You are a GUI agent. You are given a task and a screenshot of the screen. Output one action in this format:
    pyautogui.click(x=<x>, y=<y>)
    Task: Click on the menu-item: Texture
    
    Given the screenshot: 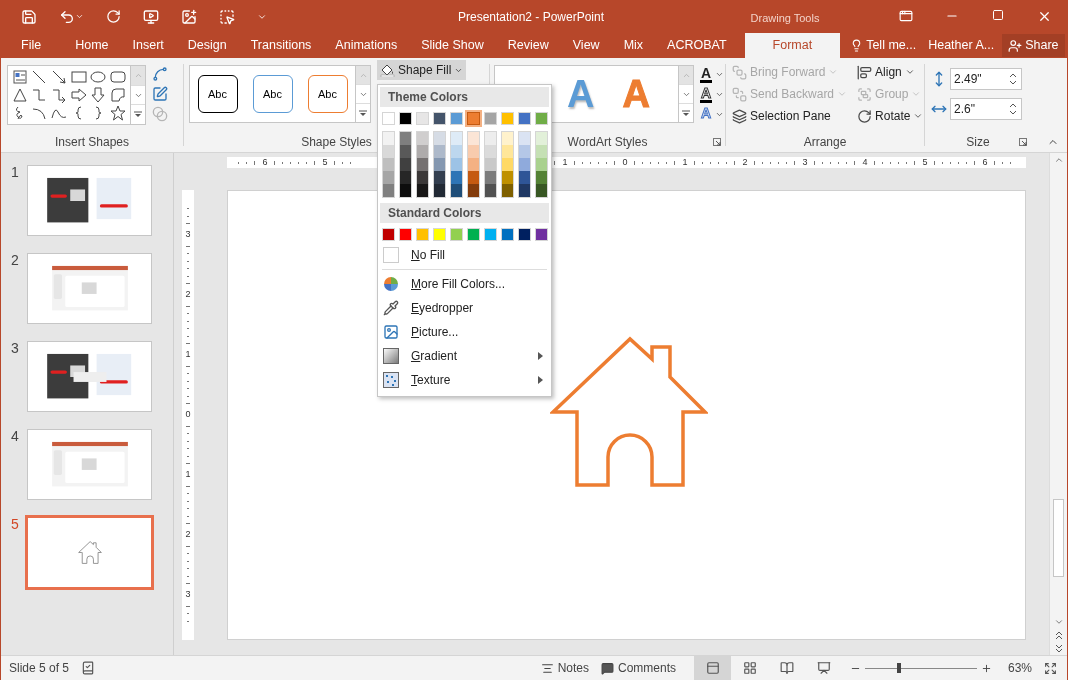 What is the action you would take?
    pyautogui.click(x=464, y=380)
    